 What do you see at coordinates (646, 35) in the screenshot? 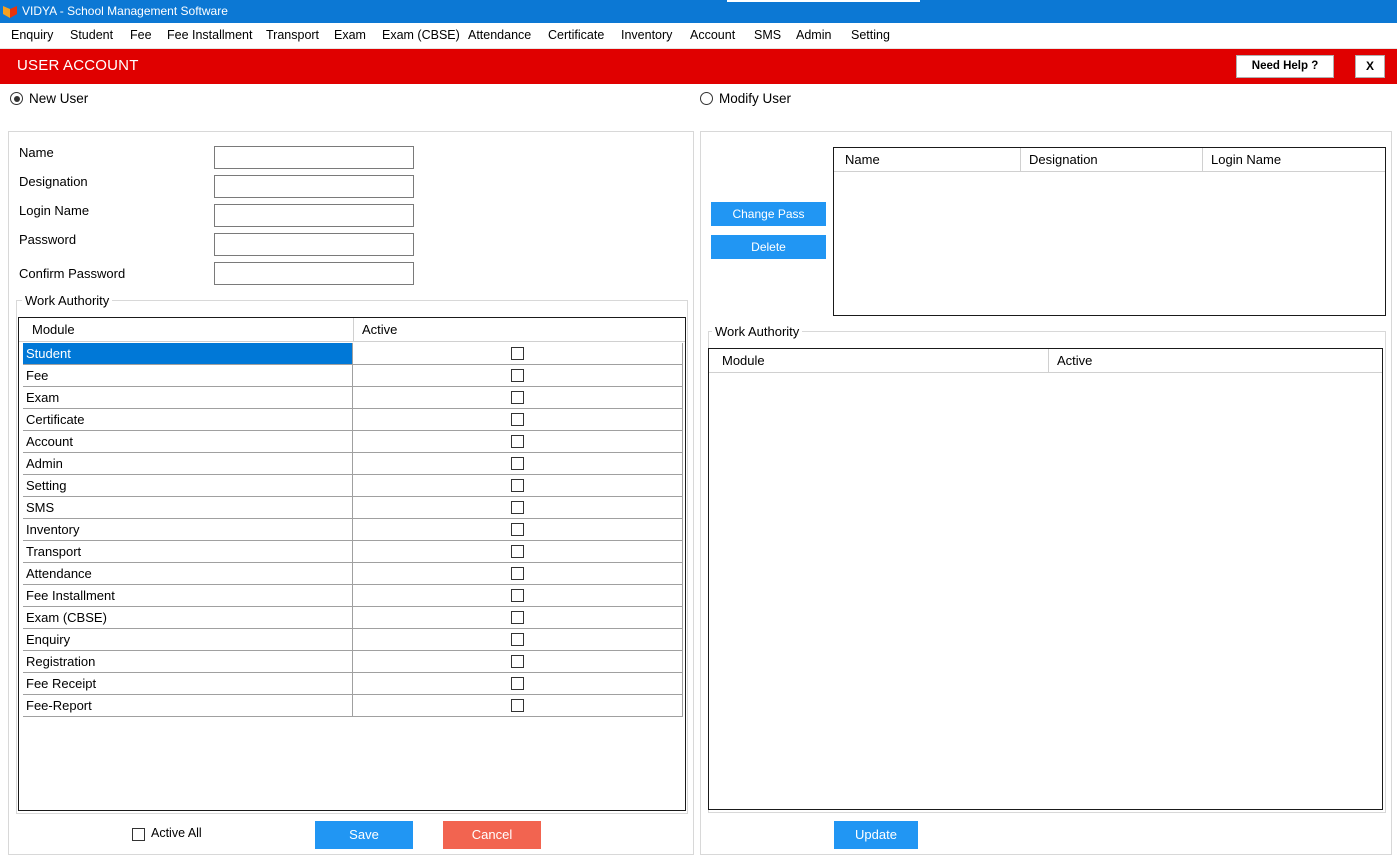
I see `menu-inventory: Inventory` at bounding box center [646, 35].